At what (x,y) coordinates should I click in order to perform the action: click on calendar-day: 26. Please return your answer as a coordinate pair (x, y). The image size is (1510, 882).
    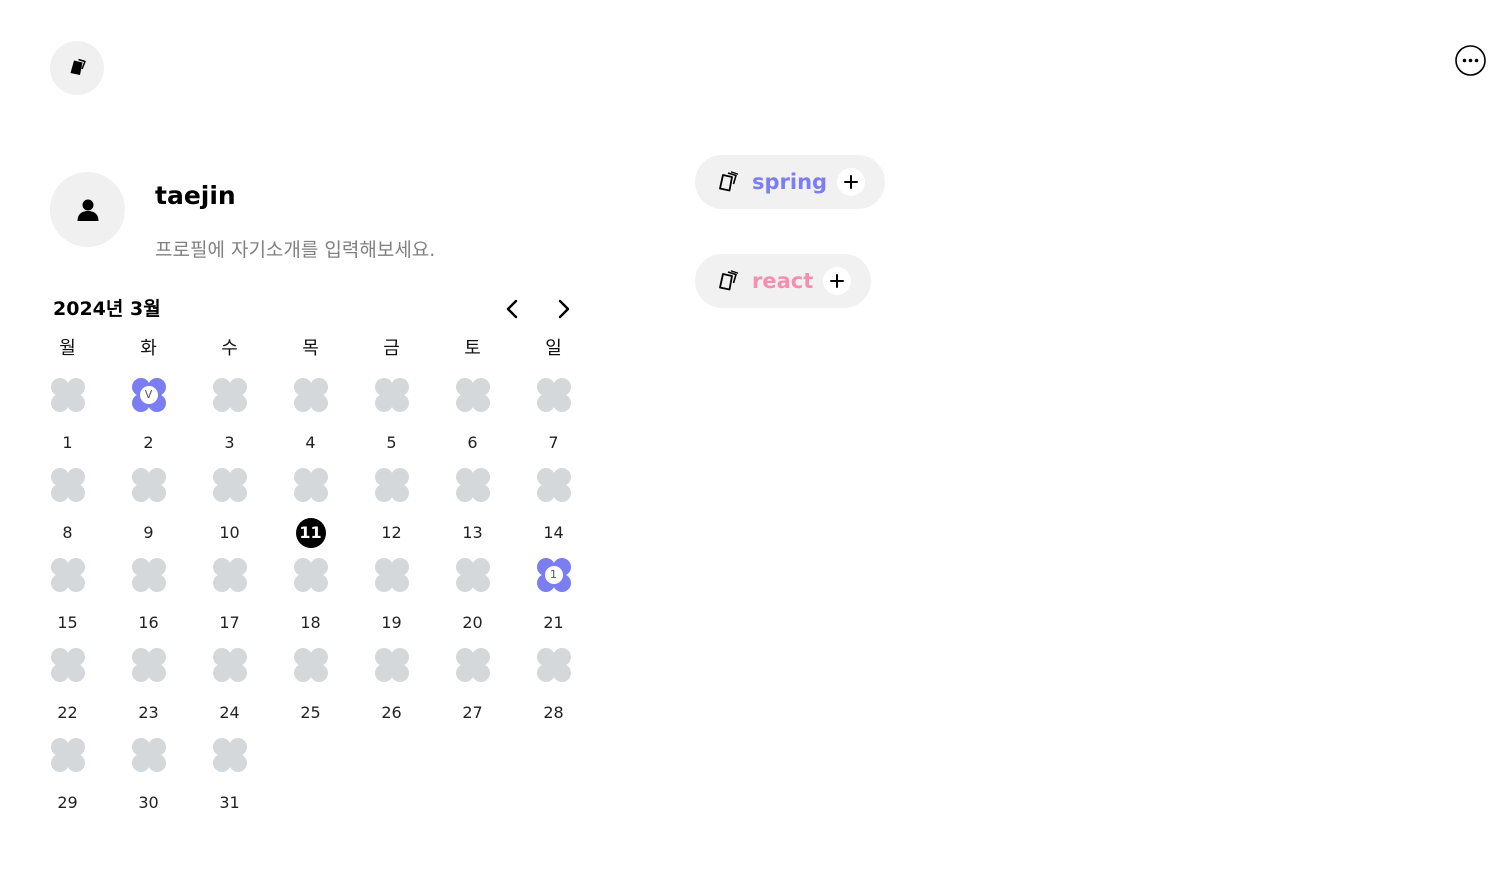
    Looking at the image, I should click on (391, 691).